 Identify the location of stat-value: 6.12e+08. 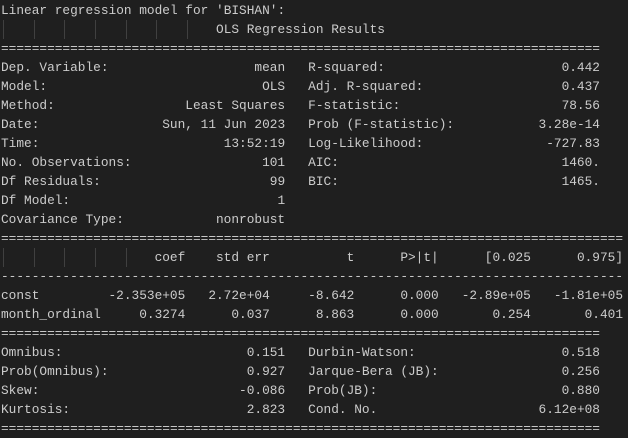
(569, 409).